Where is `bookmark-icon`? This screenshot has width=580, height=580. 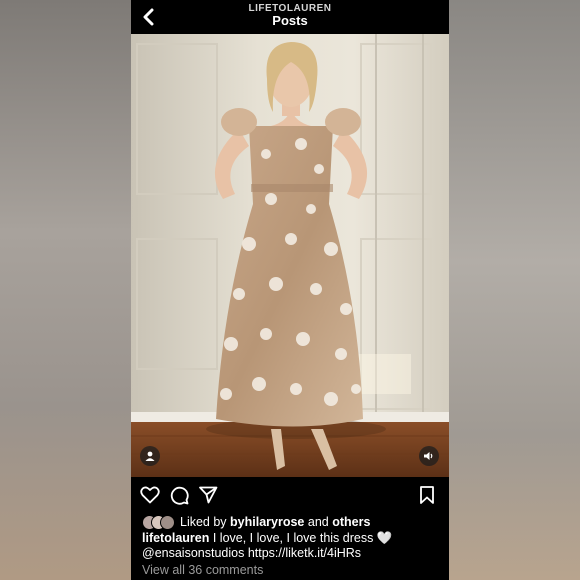 bookmark-icon is located at coordinates (427, 495).